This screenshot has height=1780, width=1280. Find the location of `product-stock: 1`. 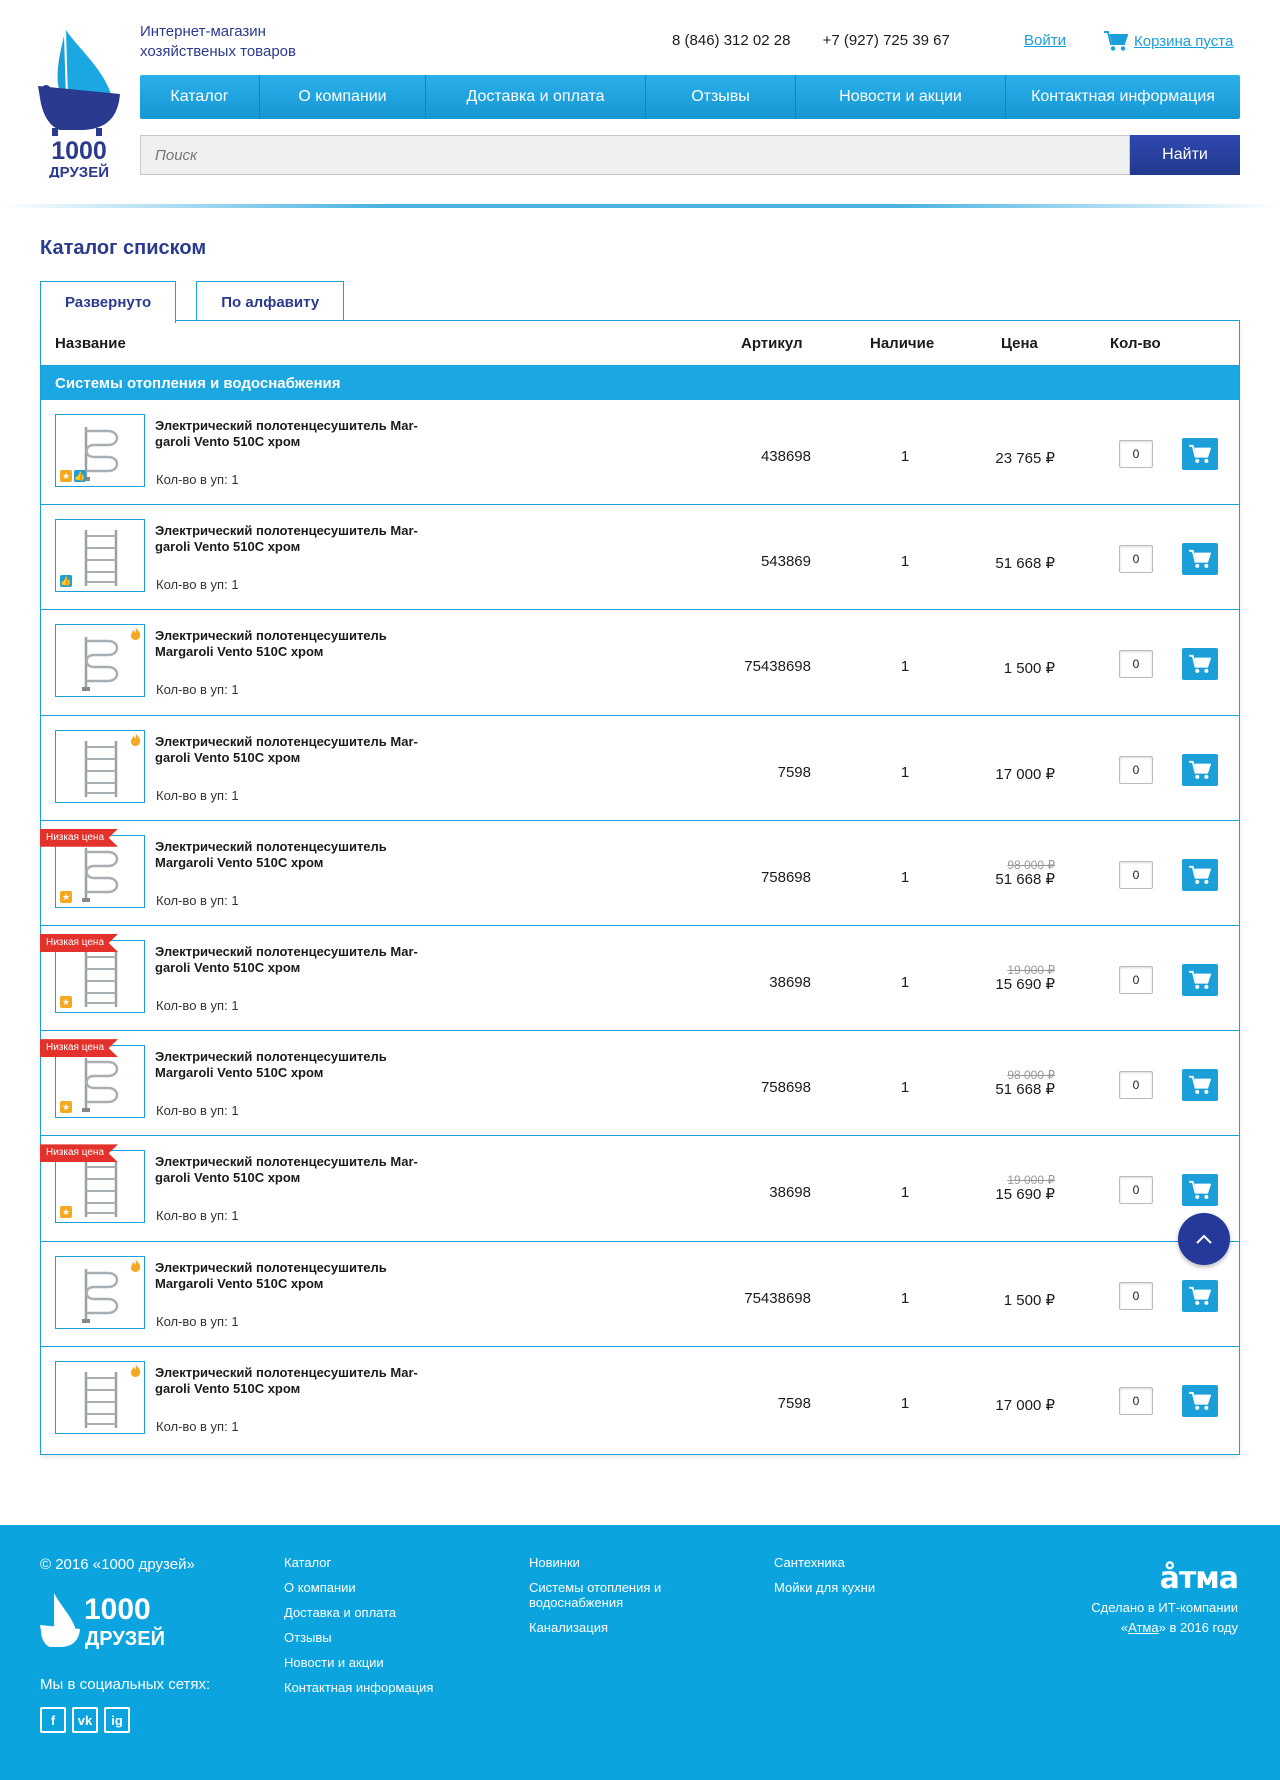

product-stock: 1 is located at coordinates (905, 982).